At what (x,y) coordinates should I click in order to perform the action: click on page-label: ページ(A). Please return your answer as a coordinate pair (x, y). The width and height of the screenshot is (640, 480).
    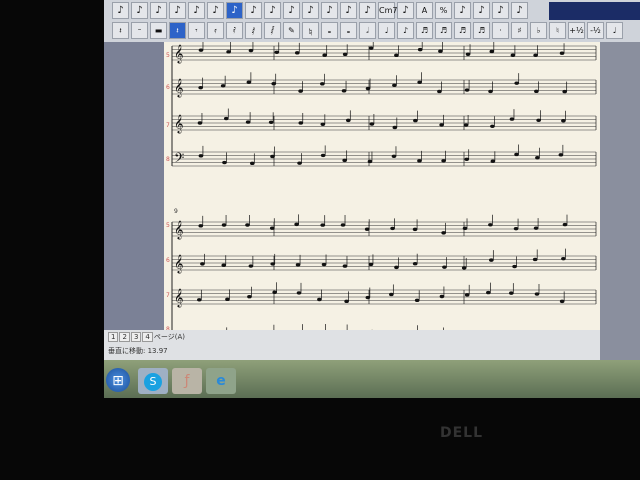
    Looking at the image, I should click on (169, 337).